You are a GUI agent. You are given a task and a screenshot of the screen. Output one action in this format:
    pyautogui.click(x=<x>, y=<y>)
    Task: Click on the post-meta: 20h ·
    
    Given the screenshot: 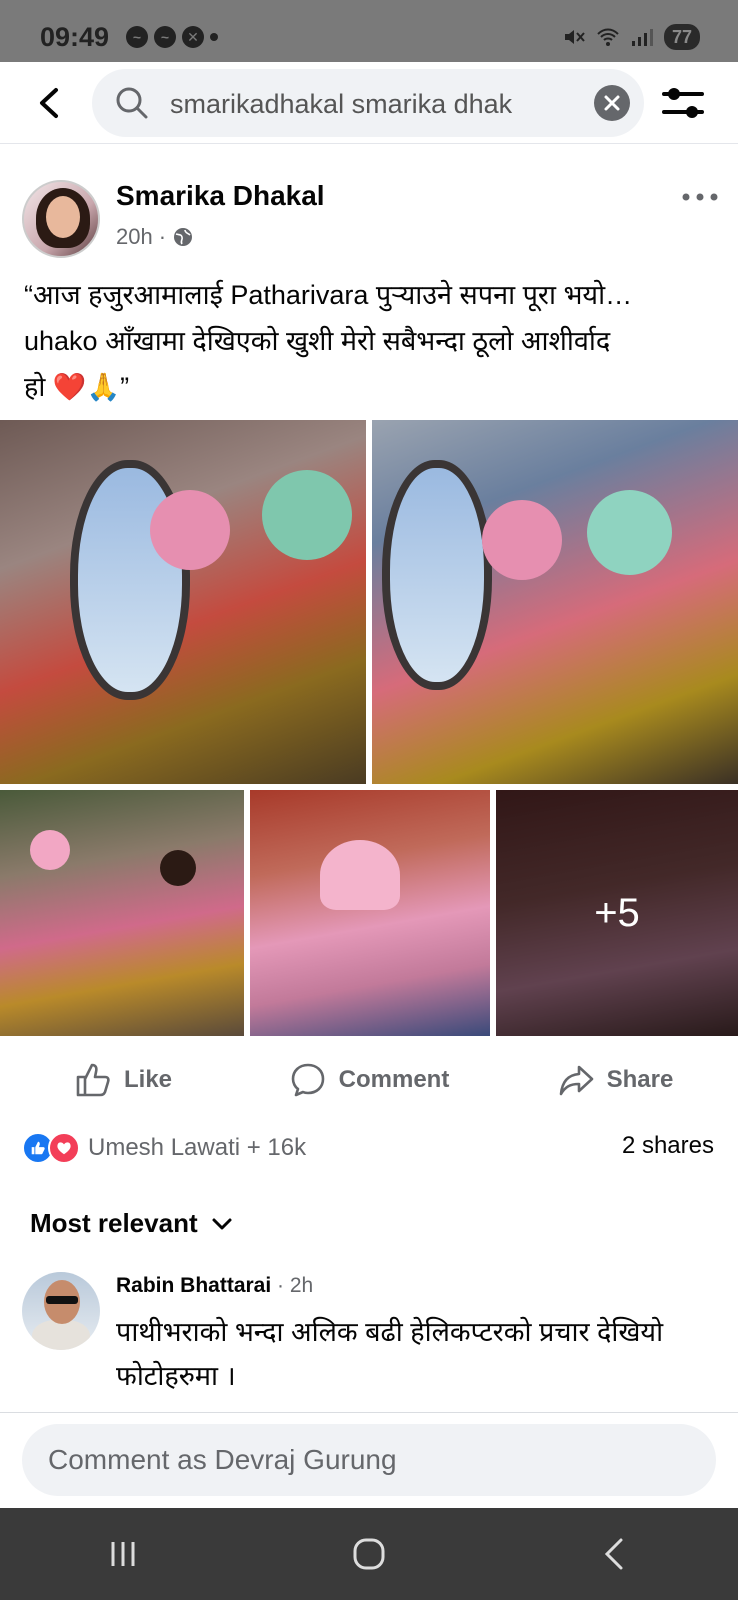 What is the action you would take?
    pyautogui.click(x=155, y=237)
    